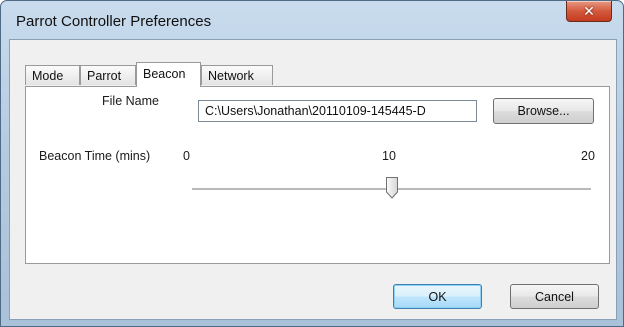 The width and height of the screenshot is (624, 327). I want to click on title-bar: Parrot Controller Preferences ✕, so click(312, 20).